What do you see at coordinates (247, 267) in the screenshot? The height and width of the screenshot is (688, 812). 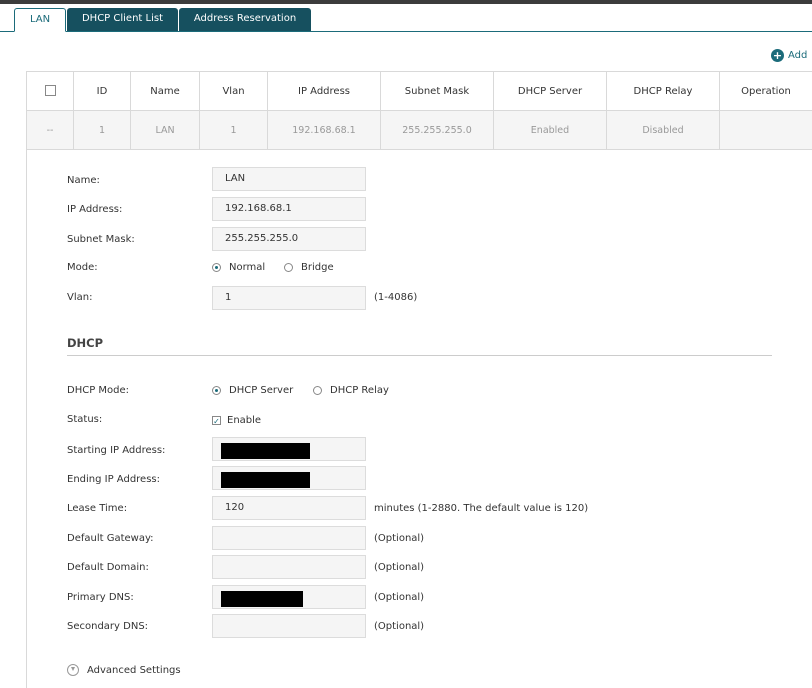 I see `mode-normal-label: Normal` at bounding box center [247, 267].